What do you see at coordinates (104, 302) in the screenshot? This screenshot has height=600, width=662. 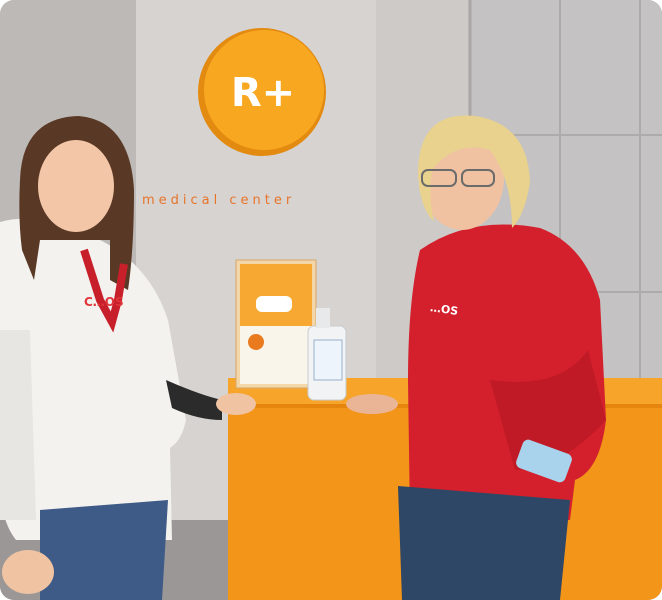 I see `left-hoodie-print: C…OS` at bounding box center [104, 302].